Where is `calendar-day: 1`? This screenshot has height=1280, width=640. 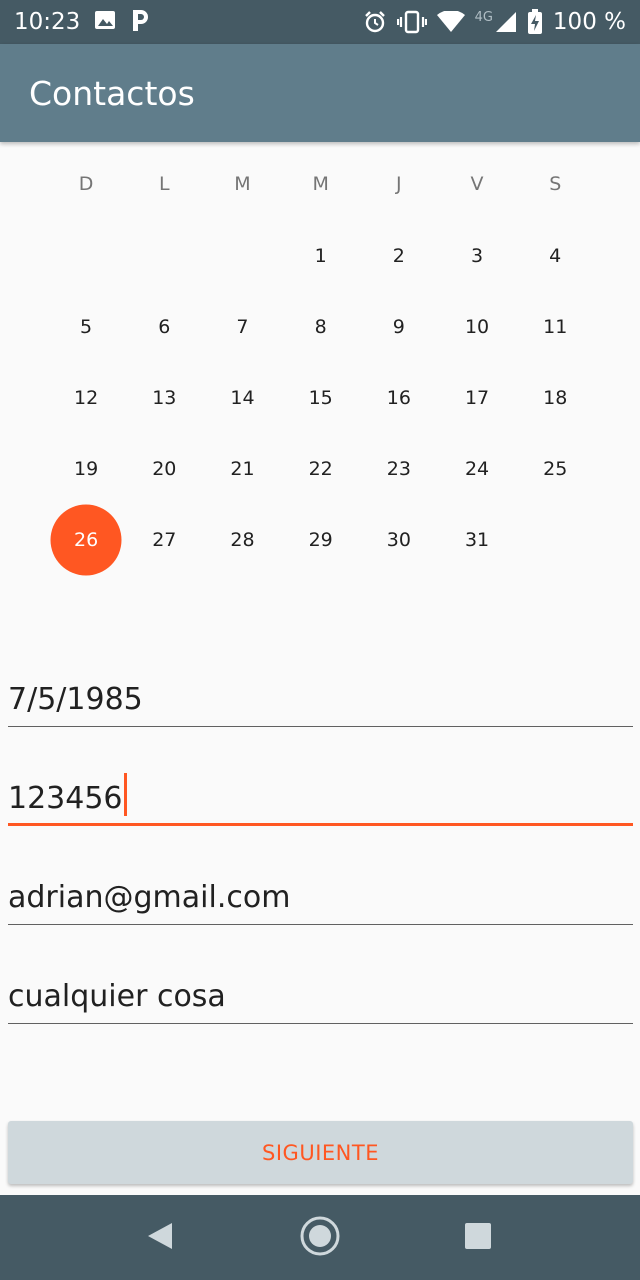
calendar-day: 1 is located at coordinates (321, 255).